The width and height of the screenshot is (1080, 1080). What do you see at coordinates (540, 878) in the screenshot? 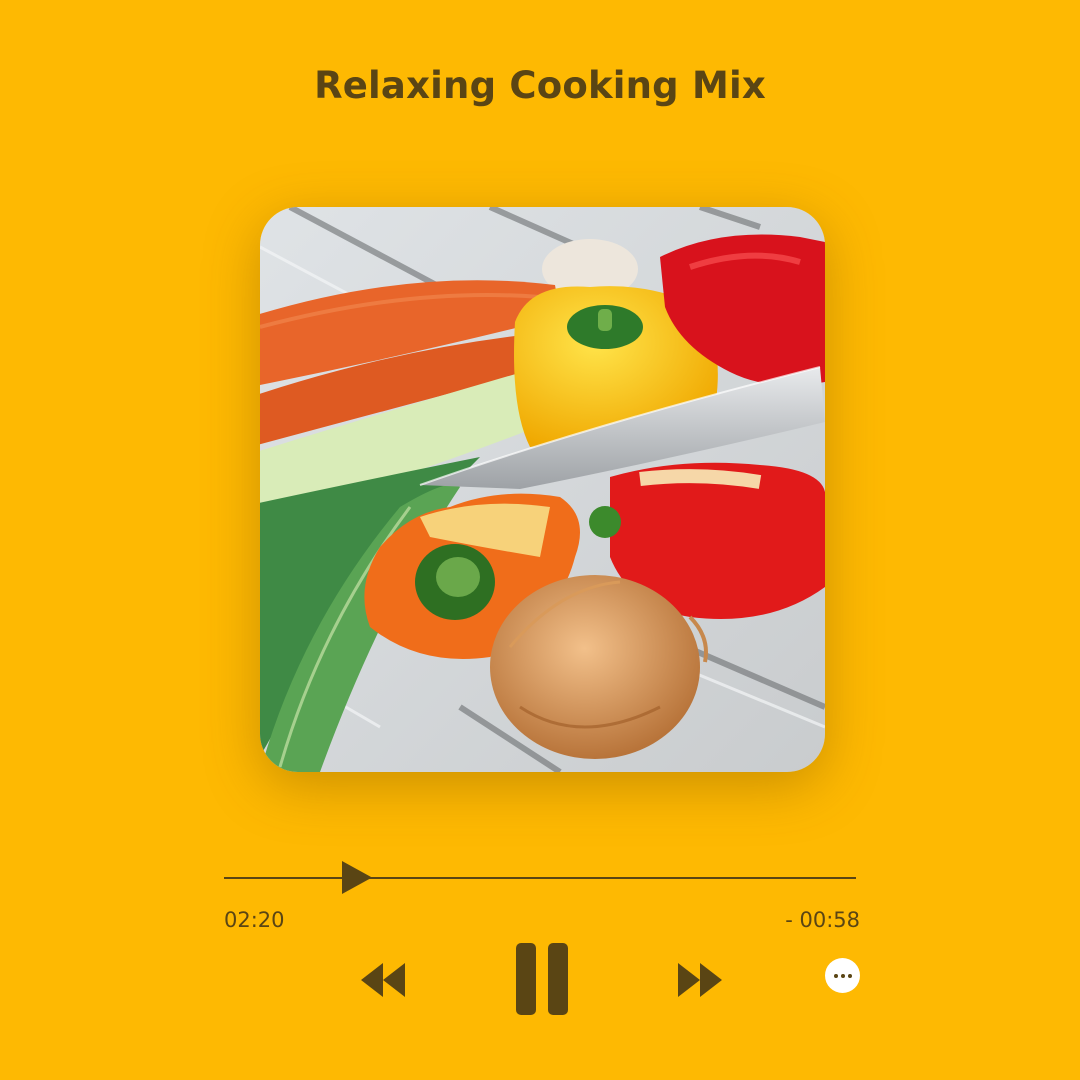
I see `progress-bar` at bounding box center [540, 878].